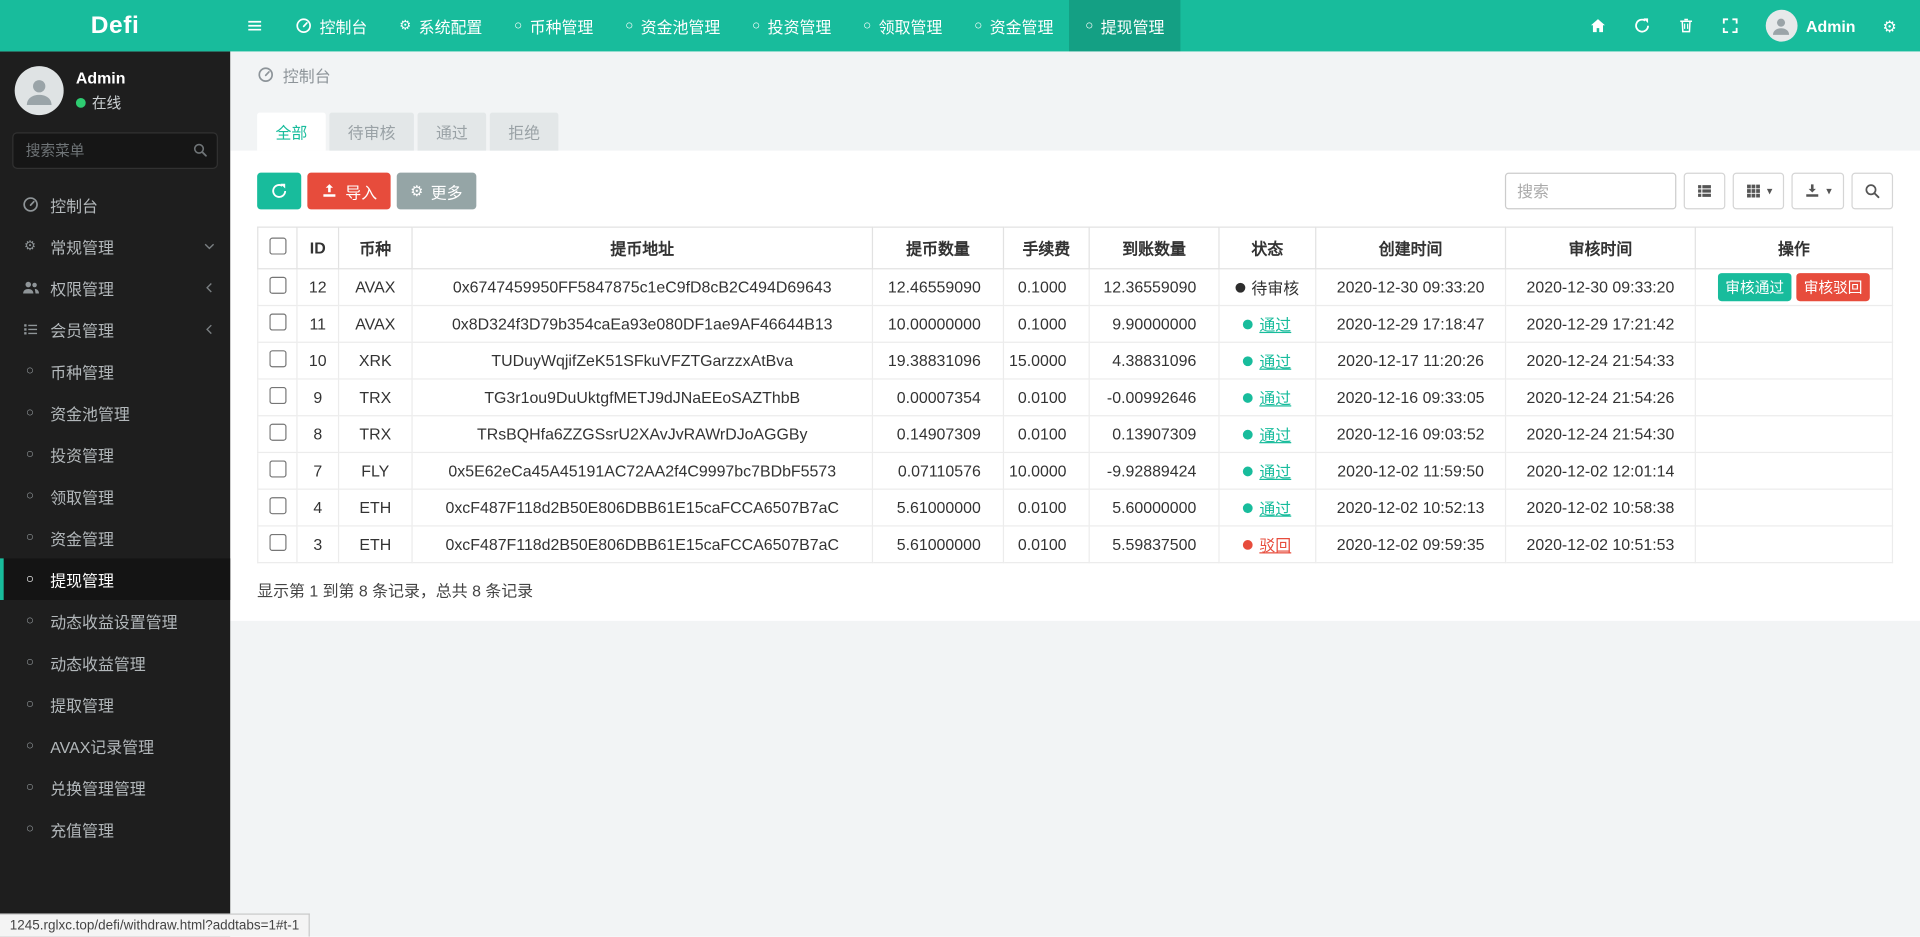  What do you see at coordinates (115, 663) in the screenshot?
I see `sidebar-item: ○ 动态收益管理` at bounding box center [115, 663].